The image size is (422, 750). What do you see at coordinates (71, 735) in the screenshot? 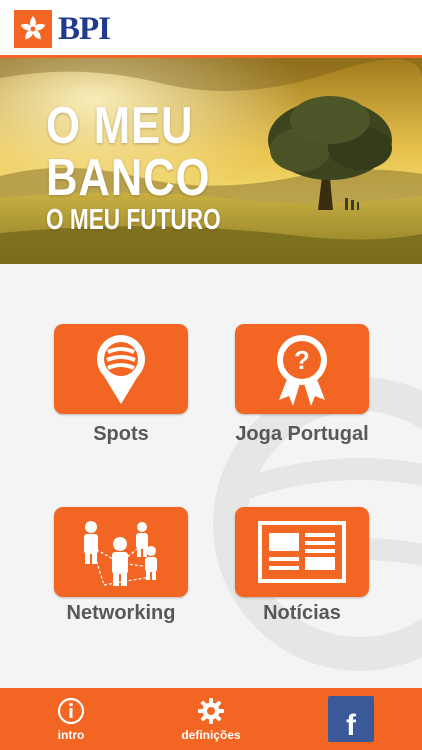
I see `intro-label: intro` at bounding box center [71, 735].